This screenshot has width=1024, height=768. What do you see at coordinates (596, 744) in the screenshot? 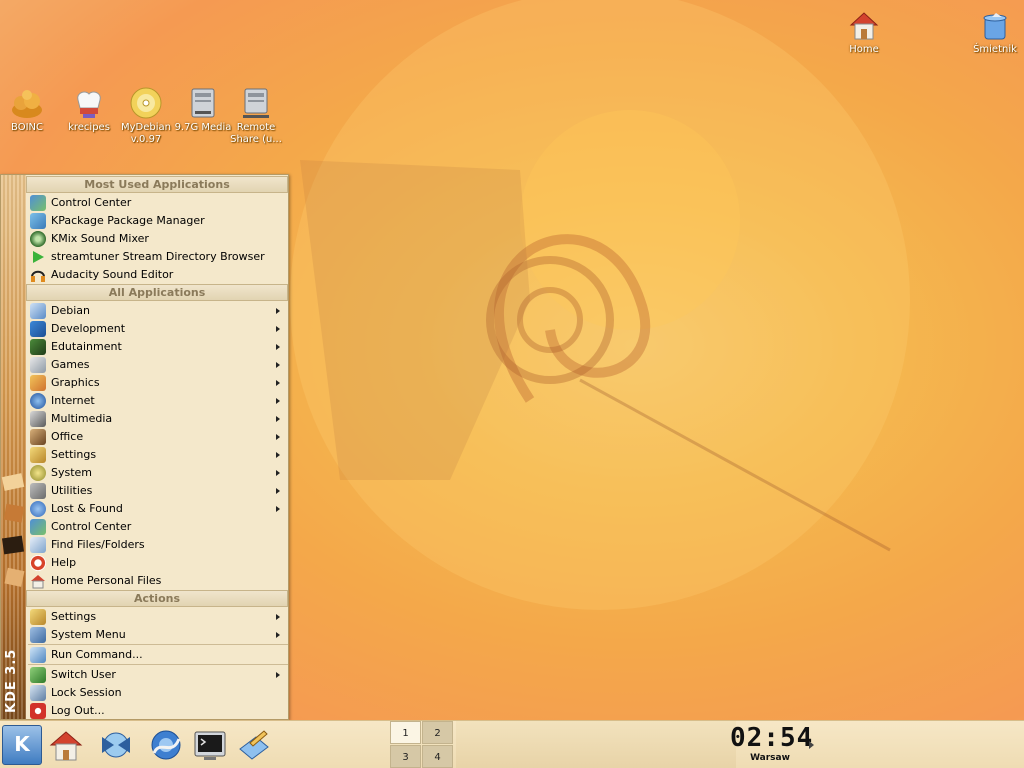
I see `taskbar-task-area` at bounding box center [596, 744].